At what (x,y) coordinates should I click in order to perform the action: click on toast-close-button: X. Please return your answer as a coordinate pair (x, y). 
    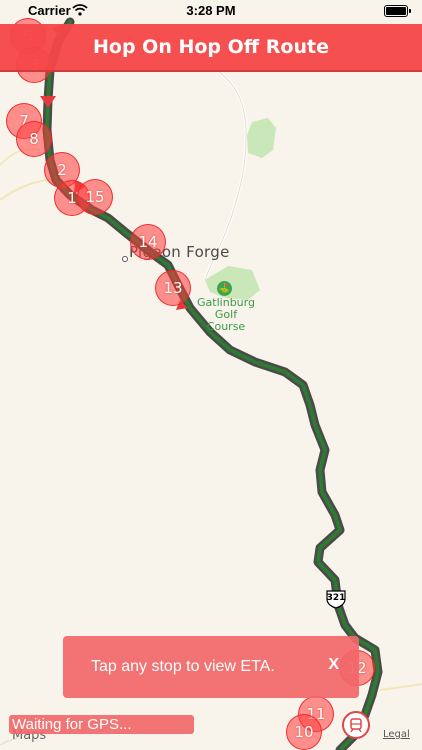
    Looking at the image, I should click on (333, 665).